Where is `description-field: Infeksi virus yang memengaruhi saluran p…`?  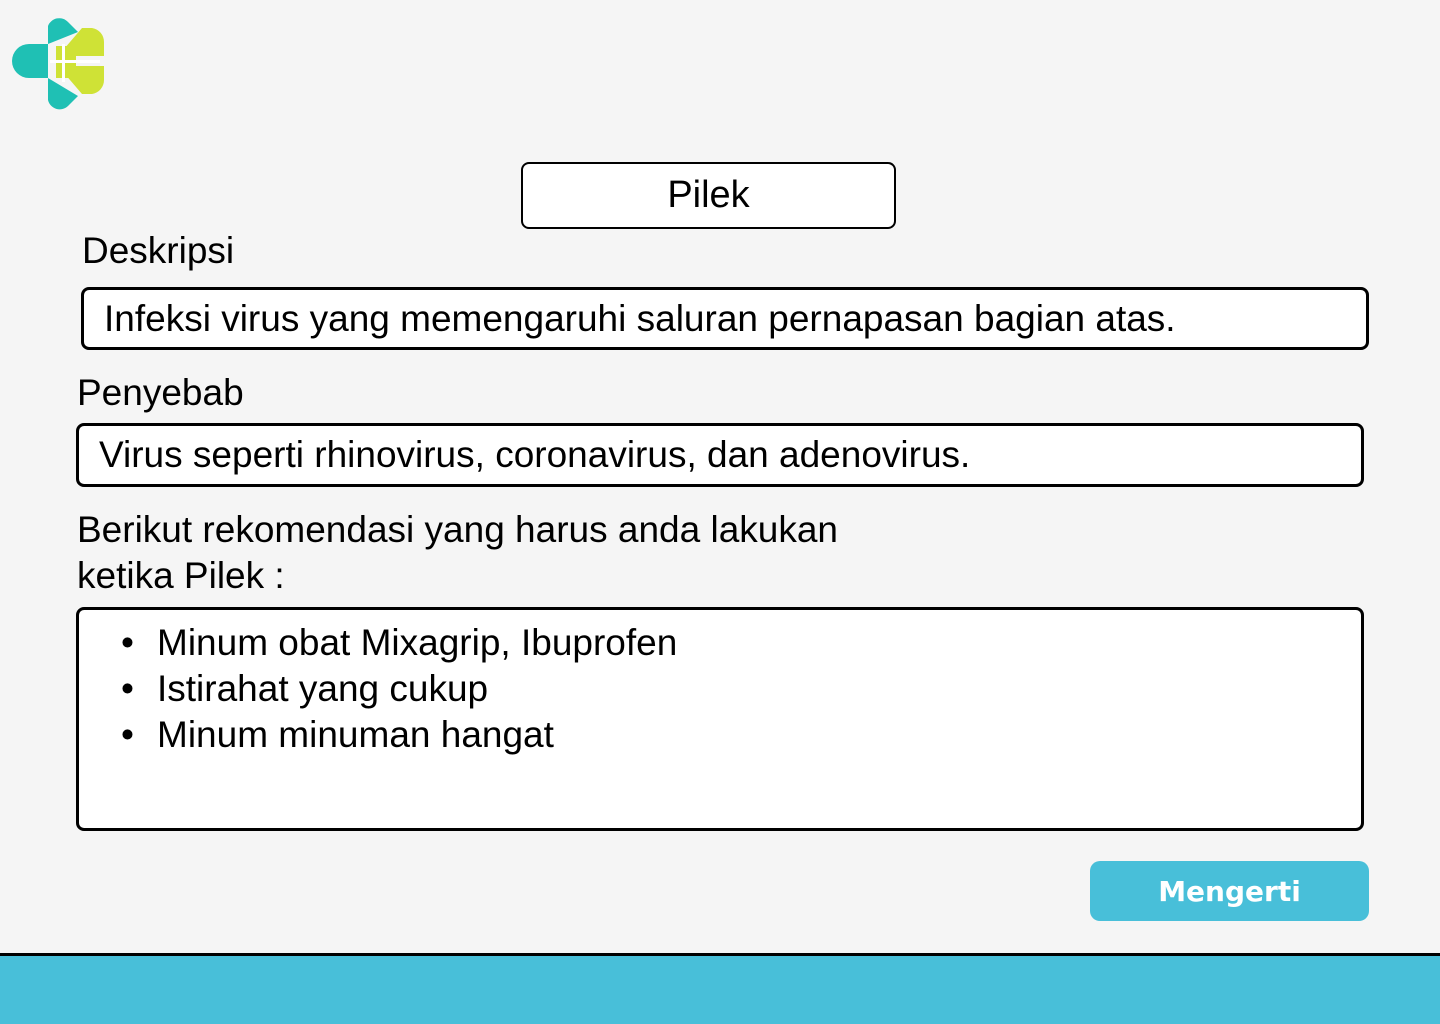
description-field: Infeksi virus yang memengaruhi saluran p… is located at coordinates (725, 318).